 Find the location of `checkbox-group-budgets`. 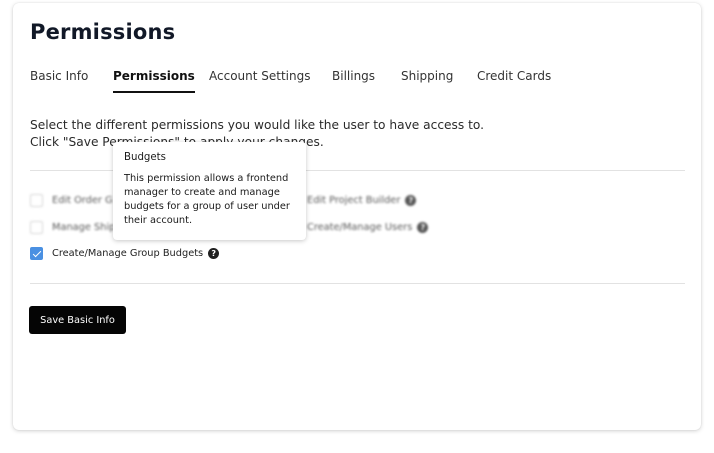

checkbox-group-budgets is located at coordinates (36, 253).